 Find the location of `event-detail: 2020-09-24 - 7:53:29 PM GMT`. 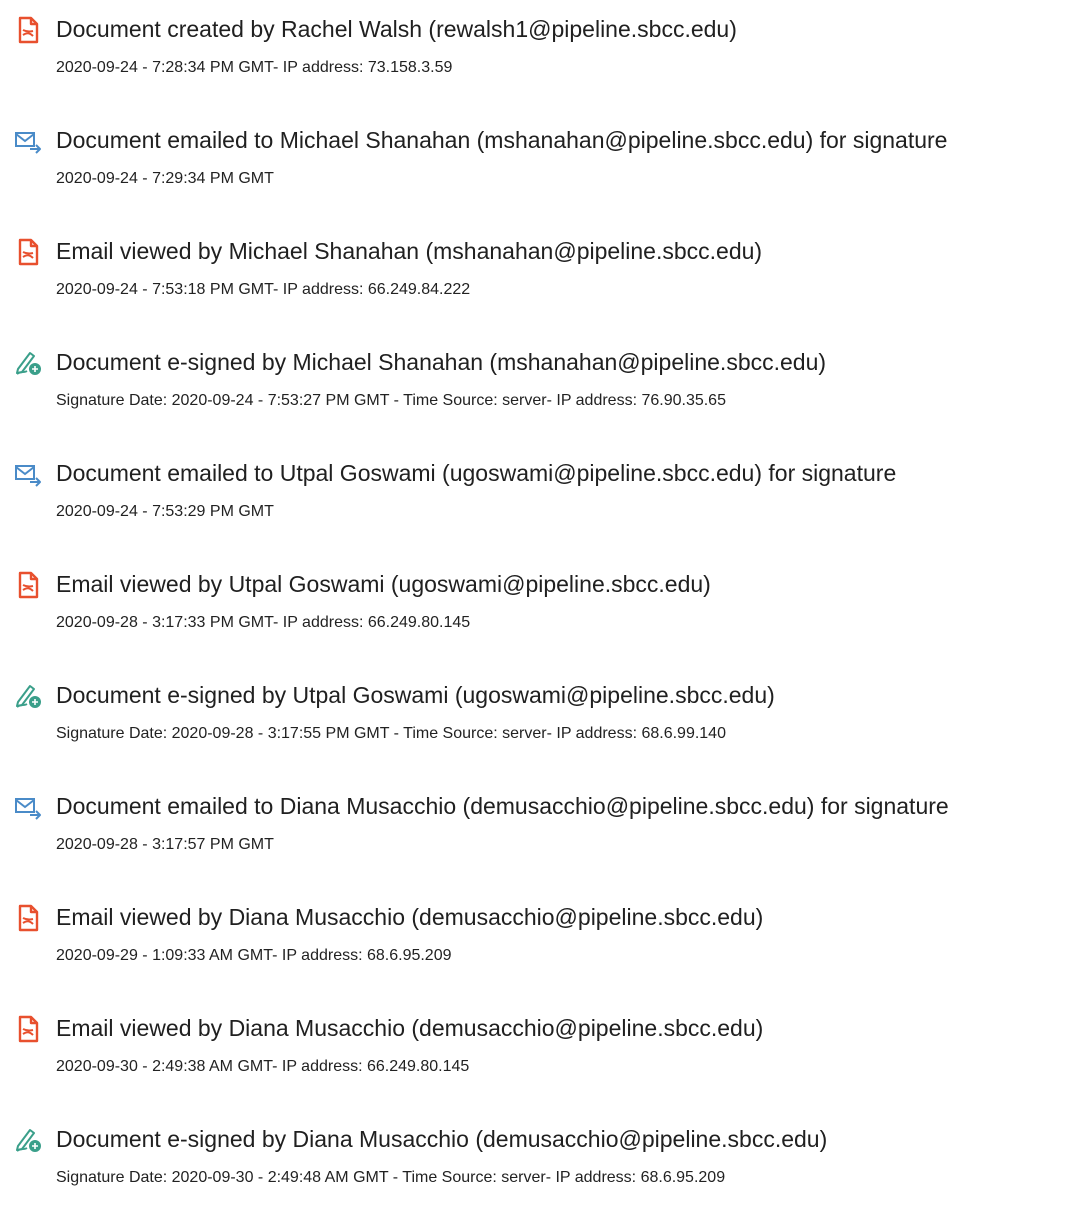

event-detail: 2020-09-24 - 7:53:29 PM GMT is located at coordinates (165, 511).